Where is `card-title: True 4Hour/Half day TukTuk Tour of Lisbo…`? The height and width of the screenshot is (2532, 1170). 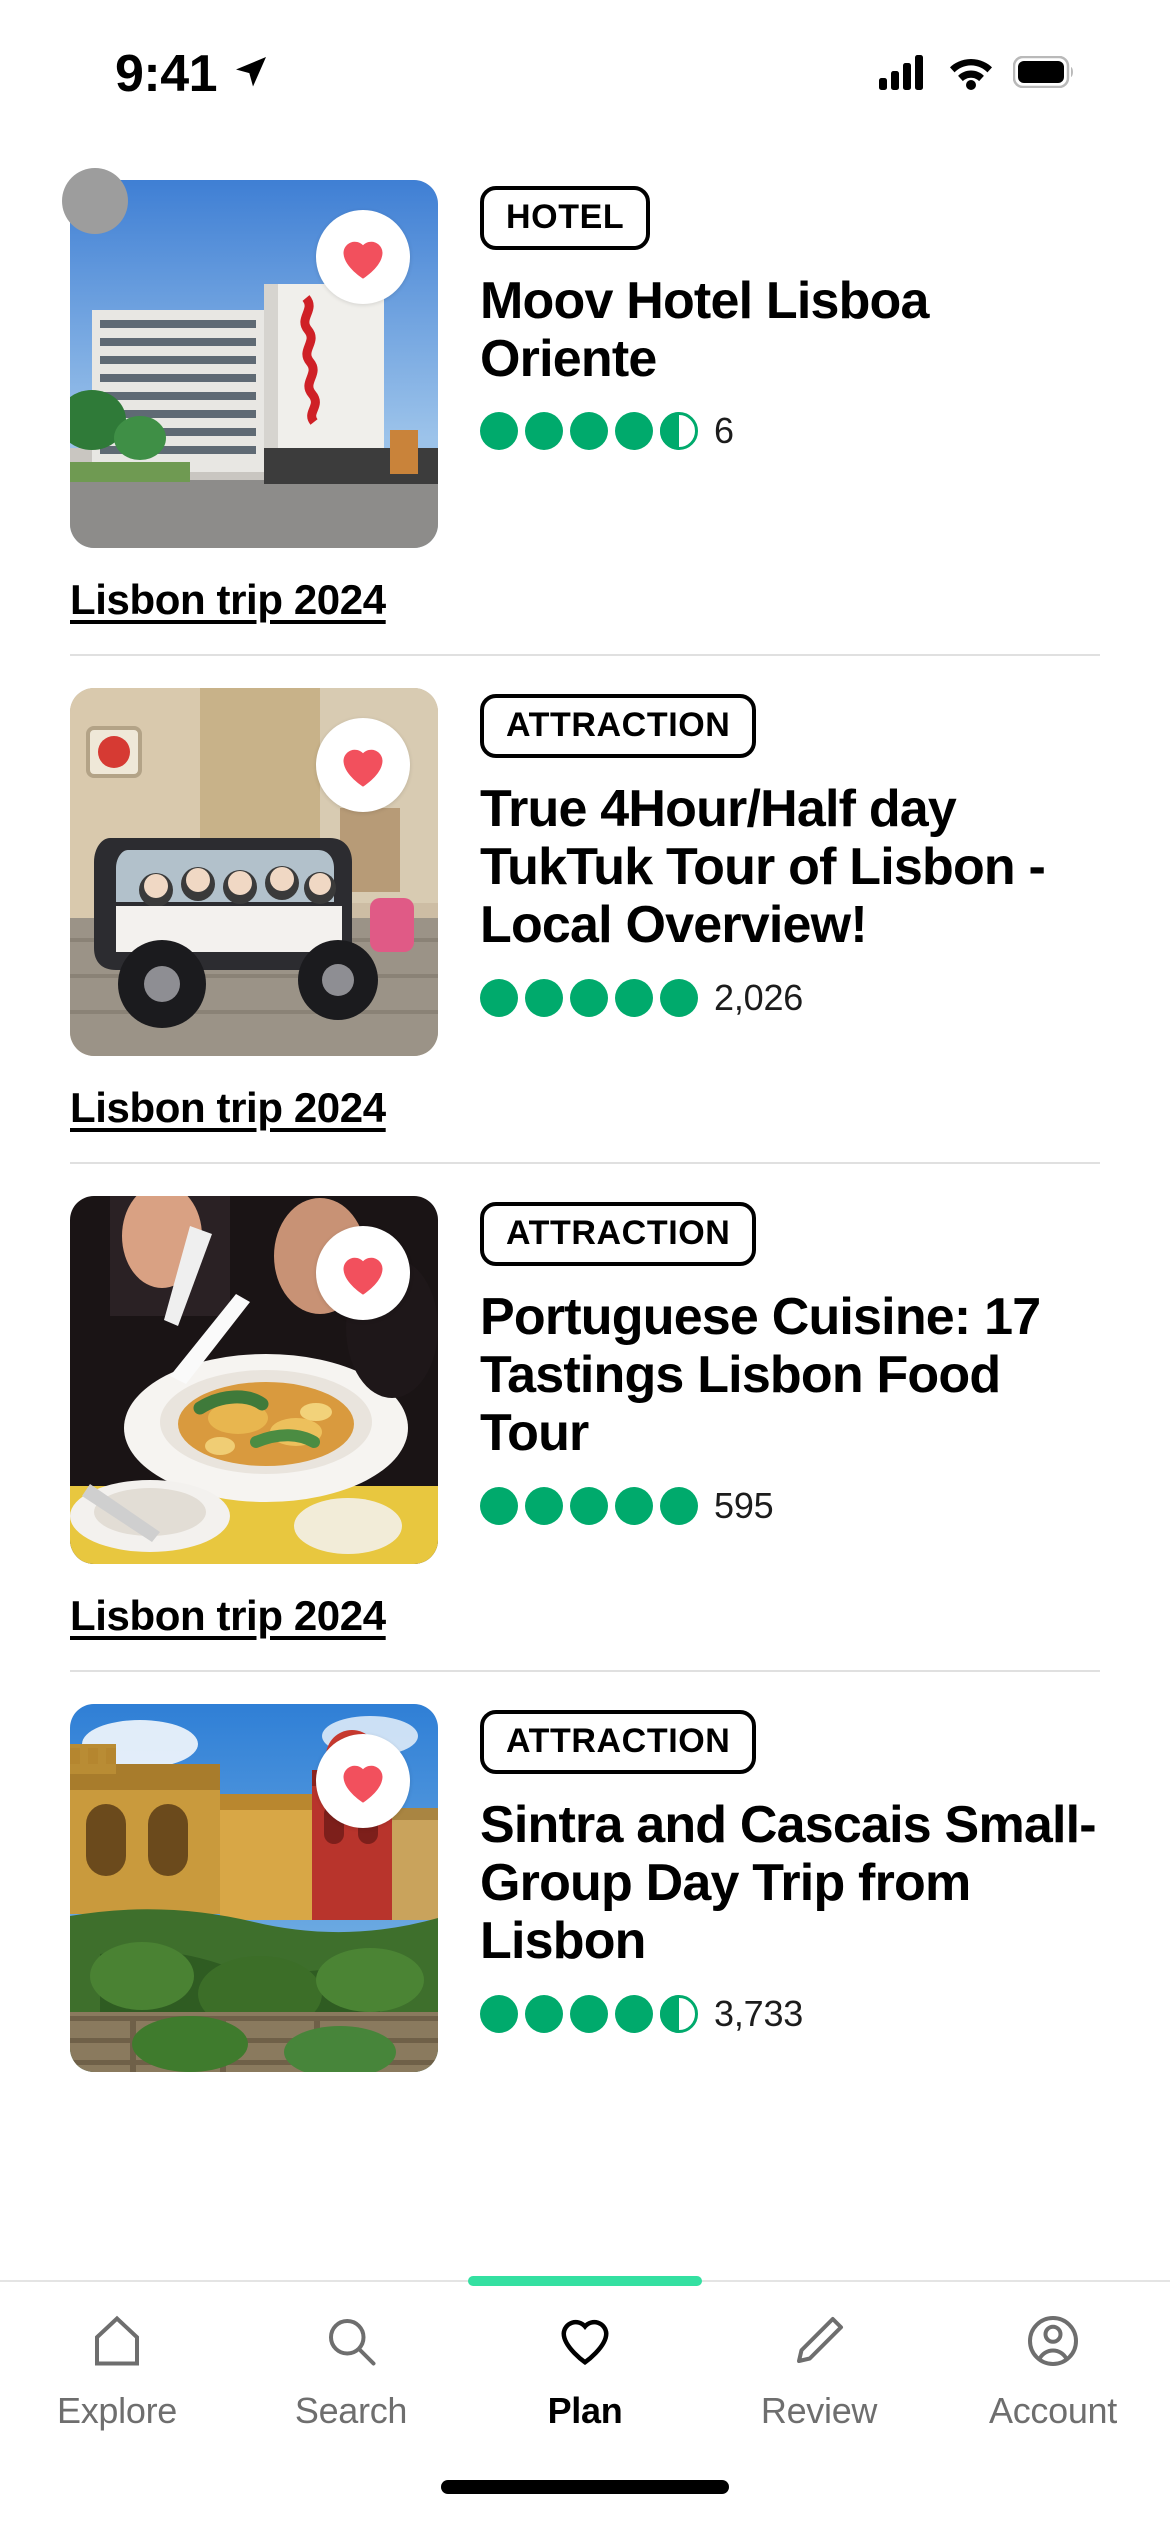 card-title: True 4Hour/Half day TukTuk Tour of Lisbo… is located at coordinates (790, 867).